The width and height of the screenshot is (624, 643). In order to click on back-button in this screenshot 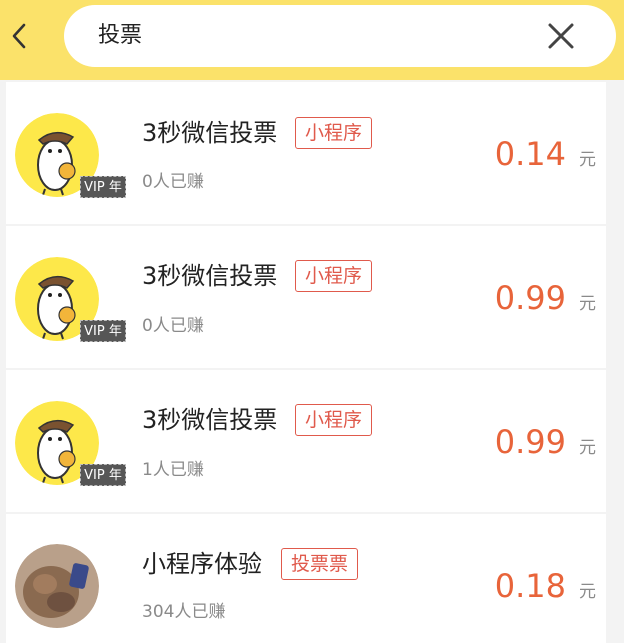, I will do `click(20, 36)`.